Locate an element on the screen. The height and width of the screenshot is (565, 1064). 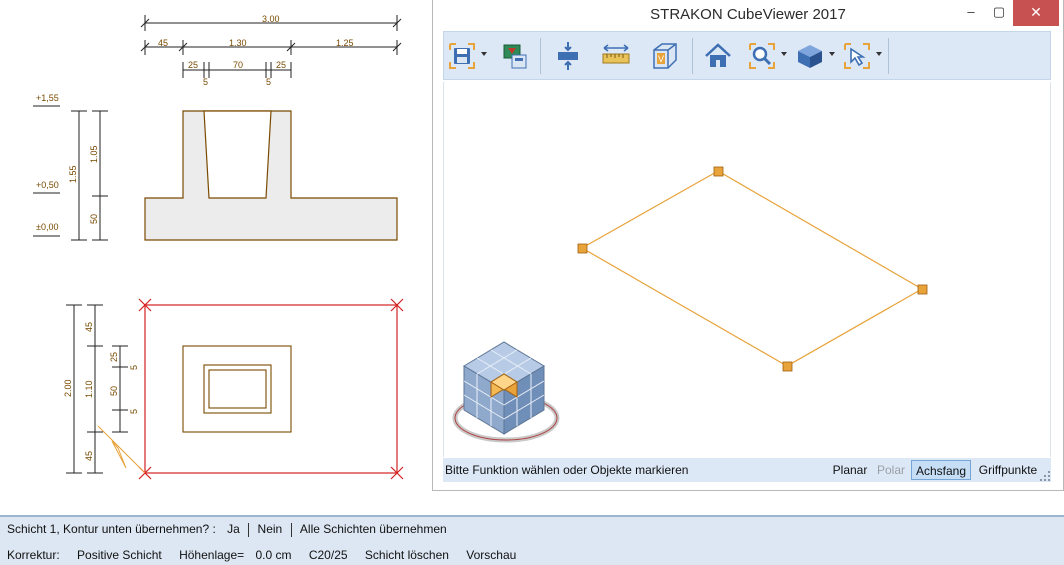
toolbar: V is located at coordinates (747, 55).